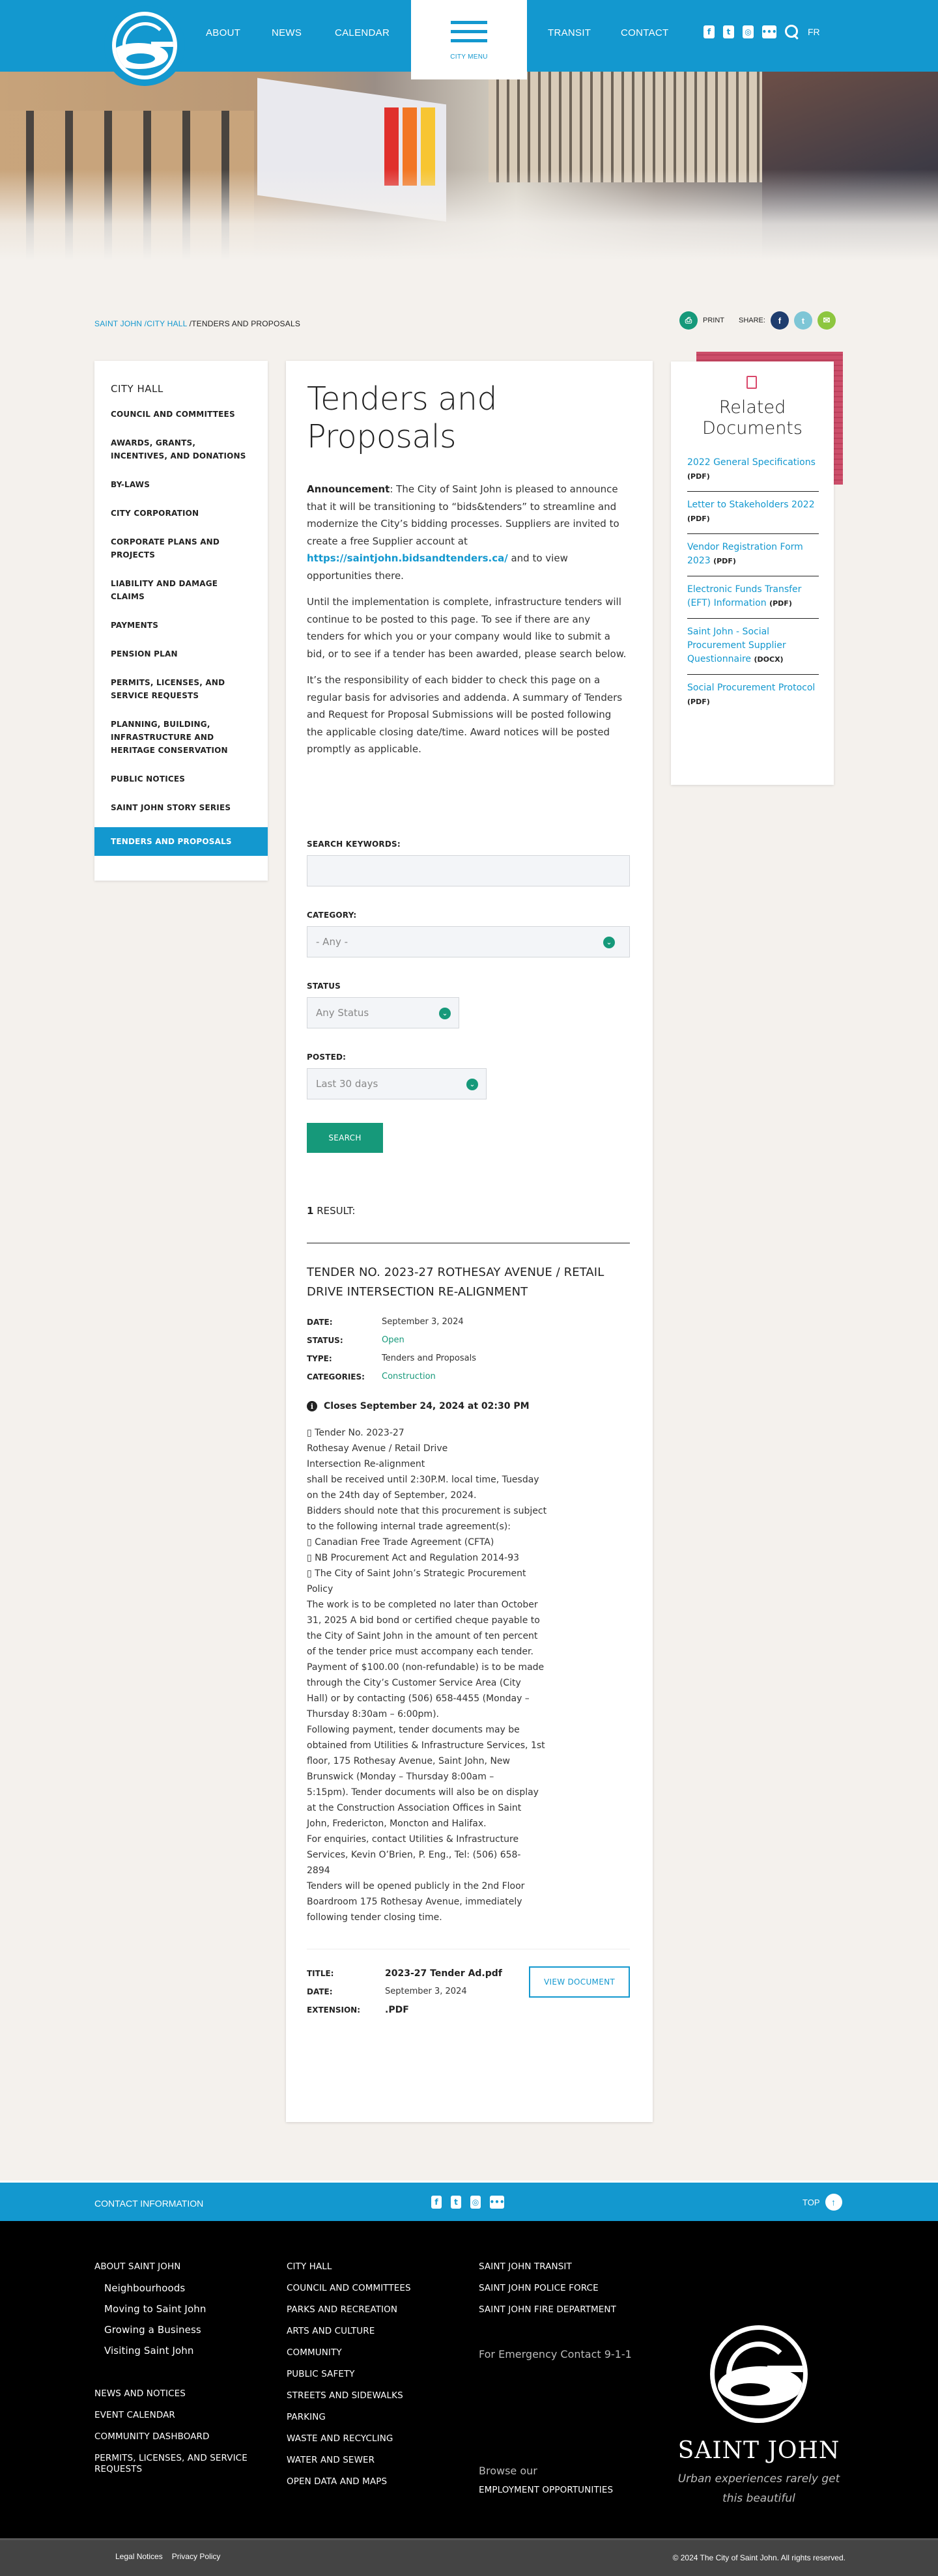  Describe the element at coordinates (751, 688) in the screenshot. I see `related-document-link: Social Procurement Protocol` at that location.